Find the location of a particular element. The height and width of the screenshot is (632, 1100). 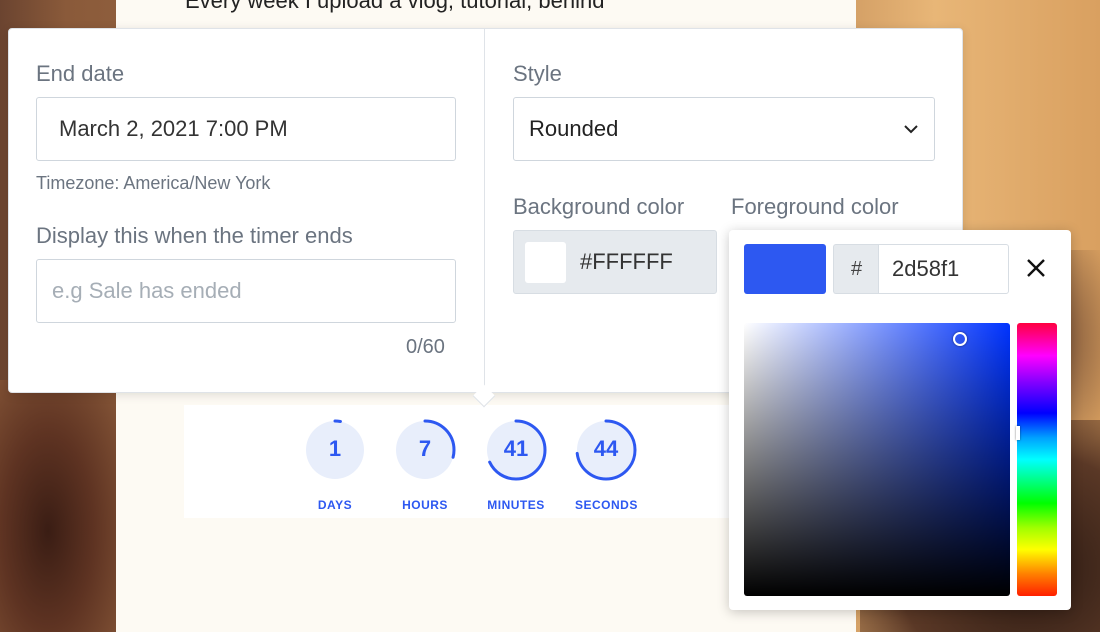

timer-label-seconds: SECONDS is located at coordinates (606, 505).